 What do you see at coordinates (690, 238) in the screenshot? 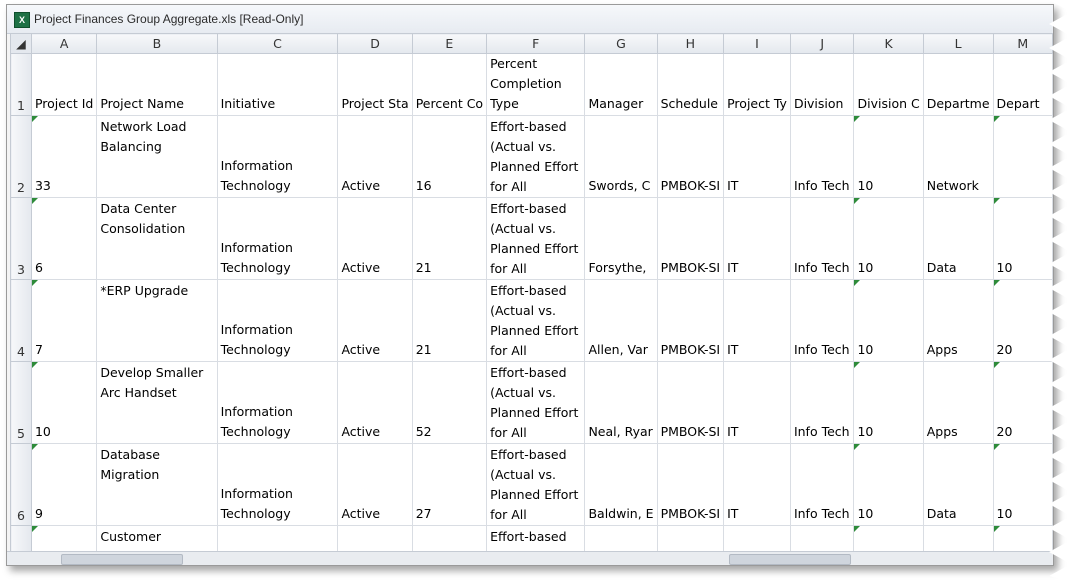
I see `cell-h3: PMBOK-SI` at bounding box center [690, 238].